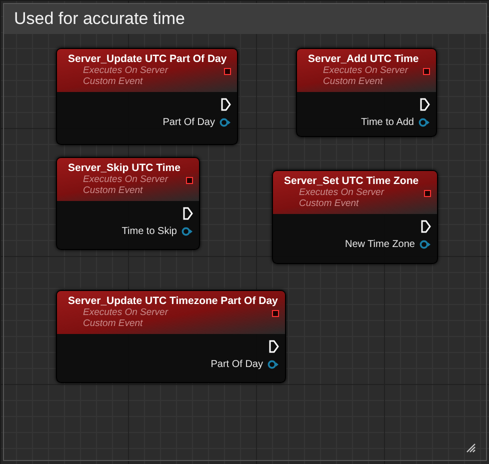 The height and width of the screenshot is (464, 489). I want to click on event-node: Server_Skip UTC Time Executes On Server Custom Event Time to Skip, so click(128, 203).